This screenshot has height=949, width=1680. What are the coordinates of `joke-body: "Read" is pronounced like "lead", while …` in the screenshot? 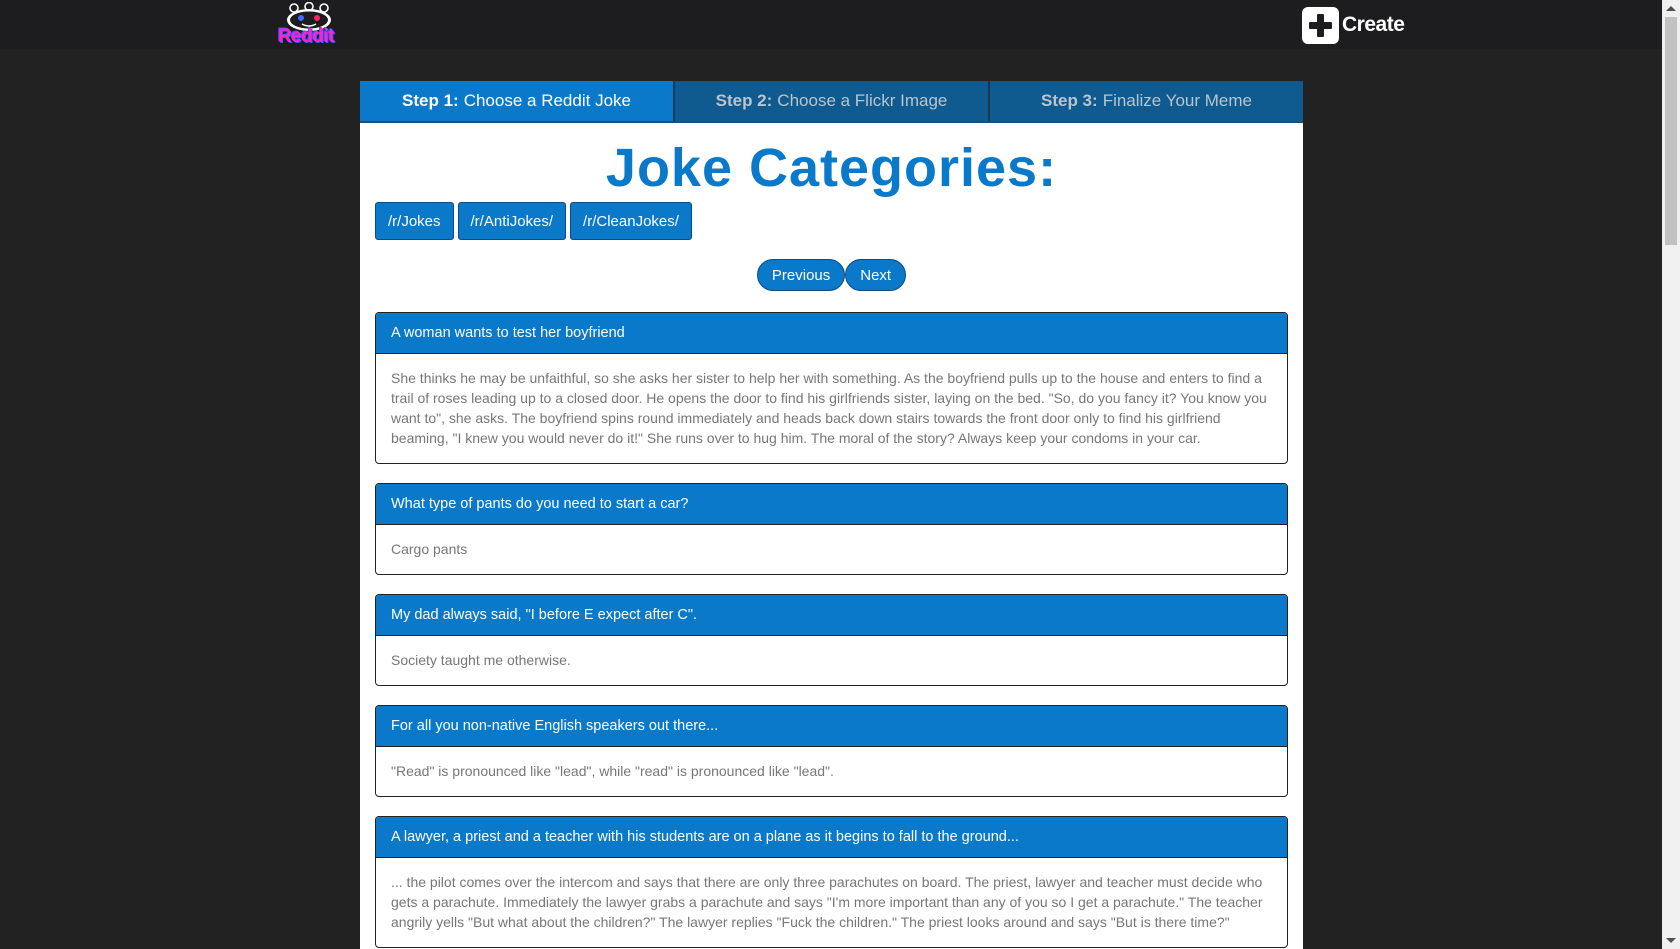 It's located at (612, 771).